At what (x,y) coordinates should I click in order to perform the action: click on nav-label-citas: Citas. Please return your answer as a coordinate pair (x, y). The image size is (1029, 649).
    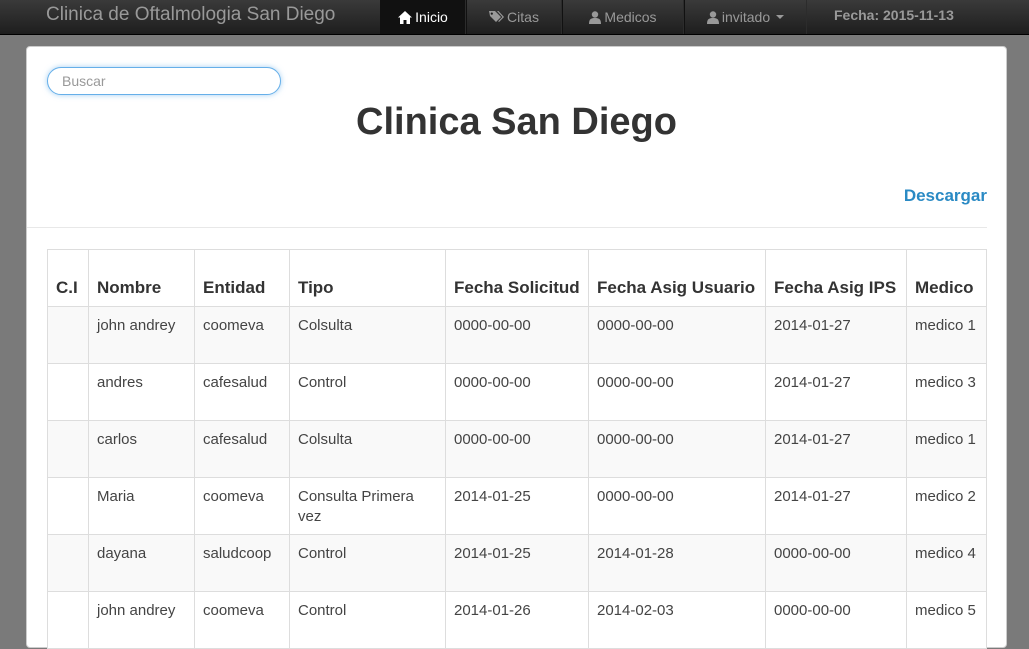
    Looking at the image, I should click on (523, 17).